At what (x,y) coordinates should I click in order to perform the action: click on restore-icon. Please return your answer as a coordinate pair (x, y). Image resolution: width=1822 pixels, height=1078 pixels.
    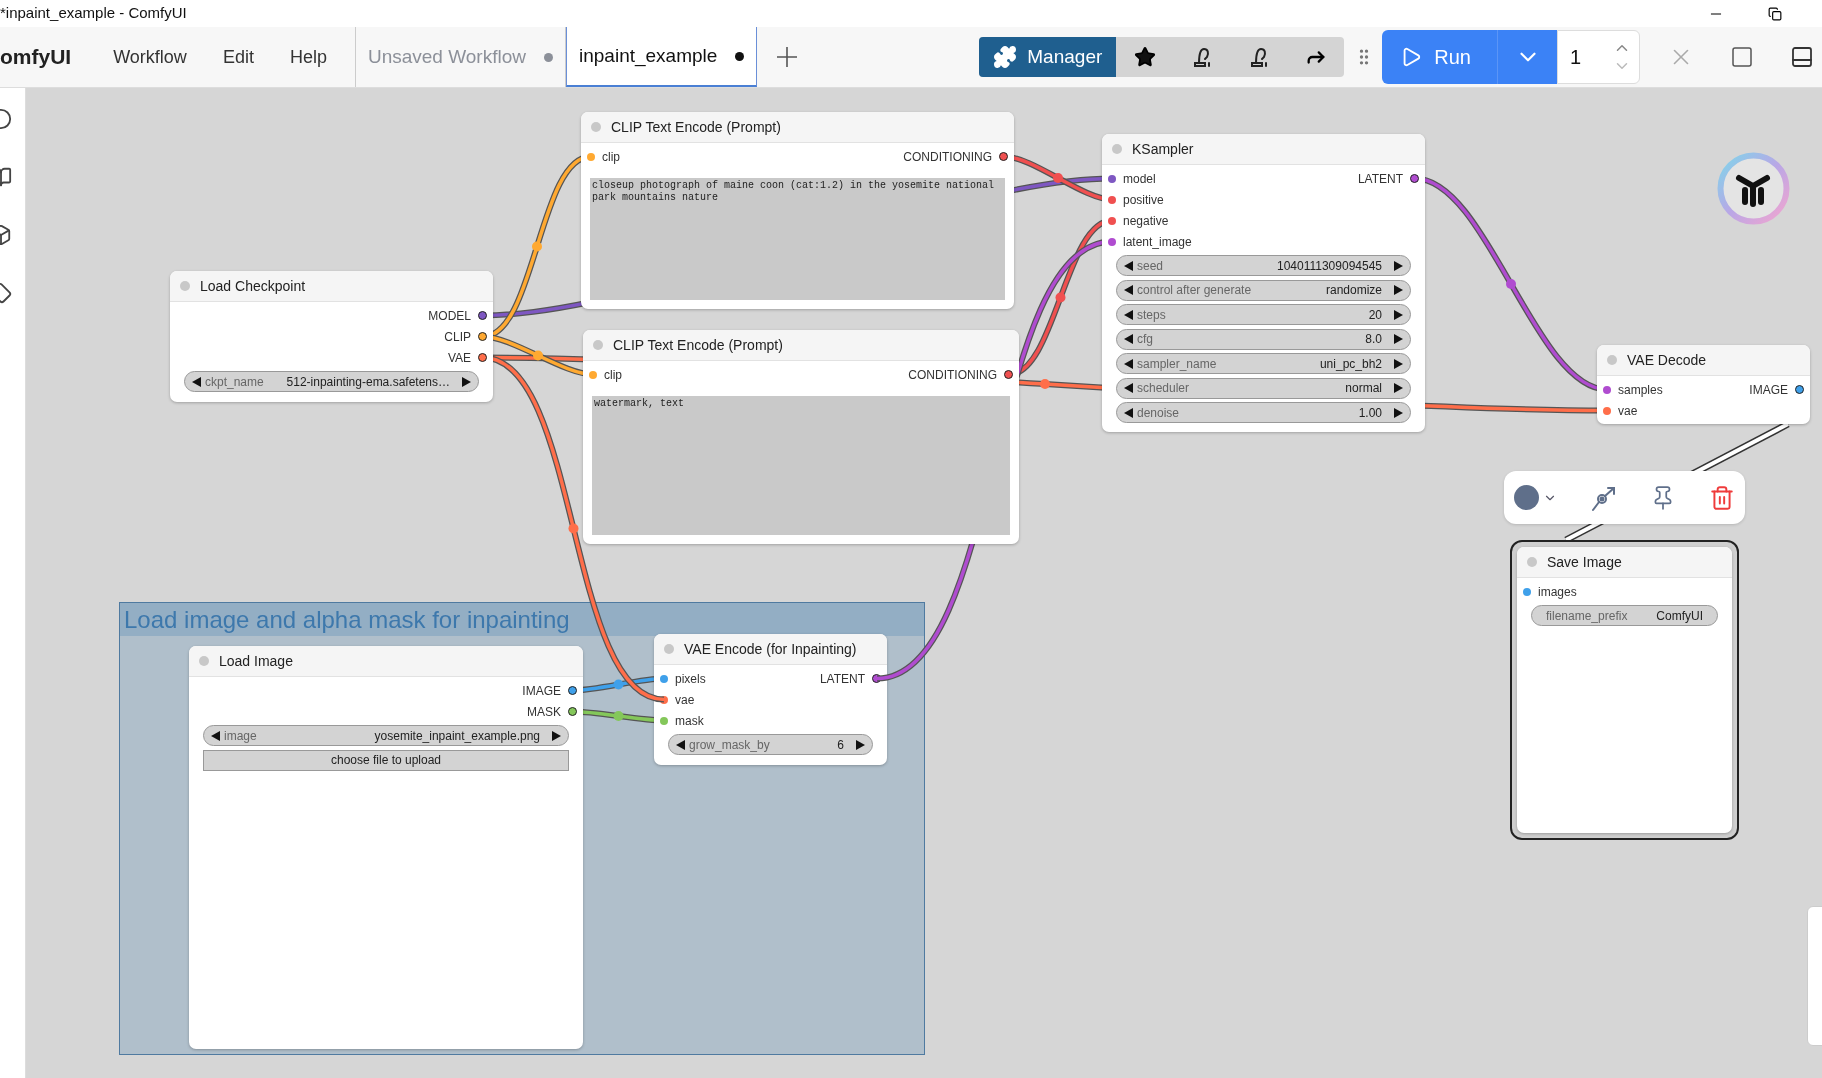
    Looking at the image, I should click on (1775, 13).